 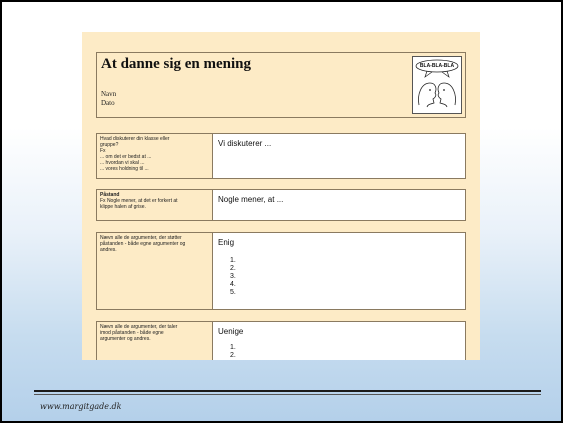 I want to click on worksheet-title: At danne sig en mening, so click(x=176, y=64).